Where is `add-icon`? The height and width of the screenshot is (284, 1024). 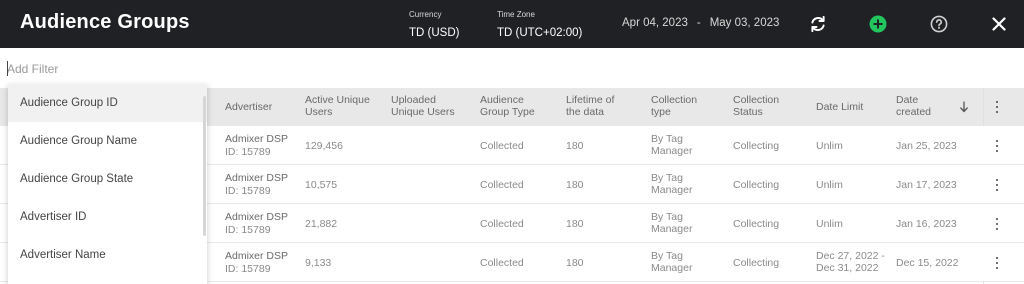
add-icon is located at coordinates (878, 24).